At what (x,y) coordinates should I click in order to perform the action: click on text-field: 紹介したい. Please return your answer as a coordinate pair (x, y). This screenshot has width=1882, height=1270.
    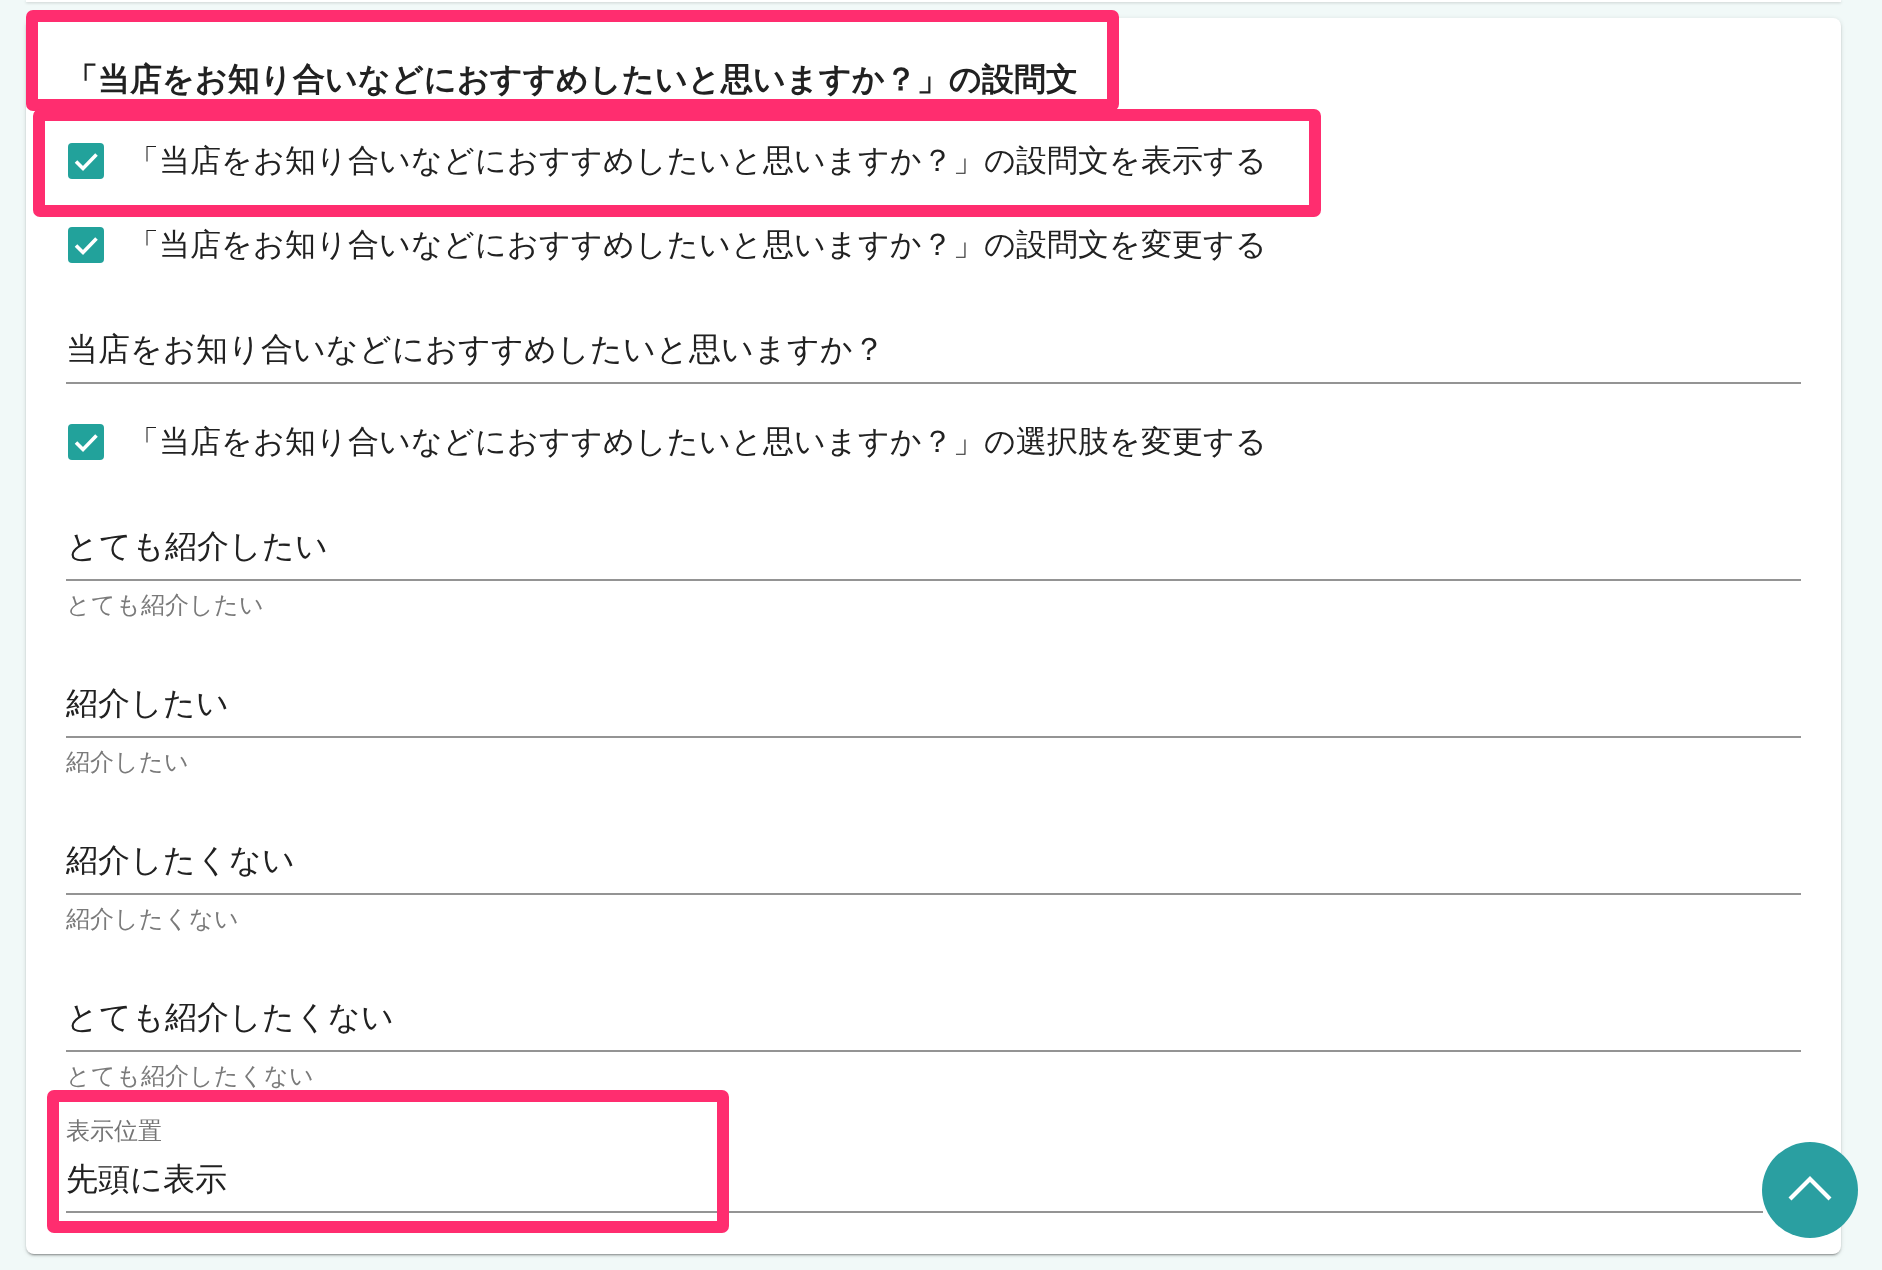
    Looking at the image, I should click on (933, 709).